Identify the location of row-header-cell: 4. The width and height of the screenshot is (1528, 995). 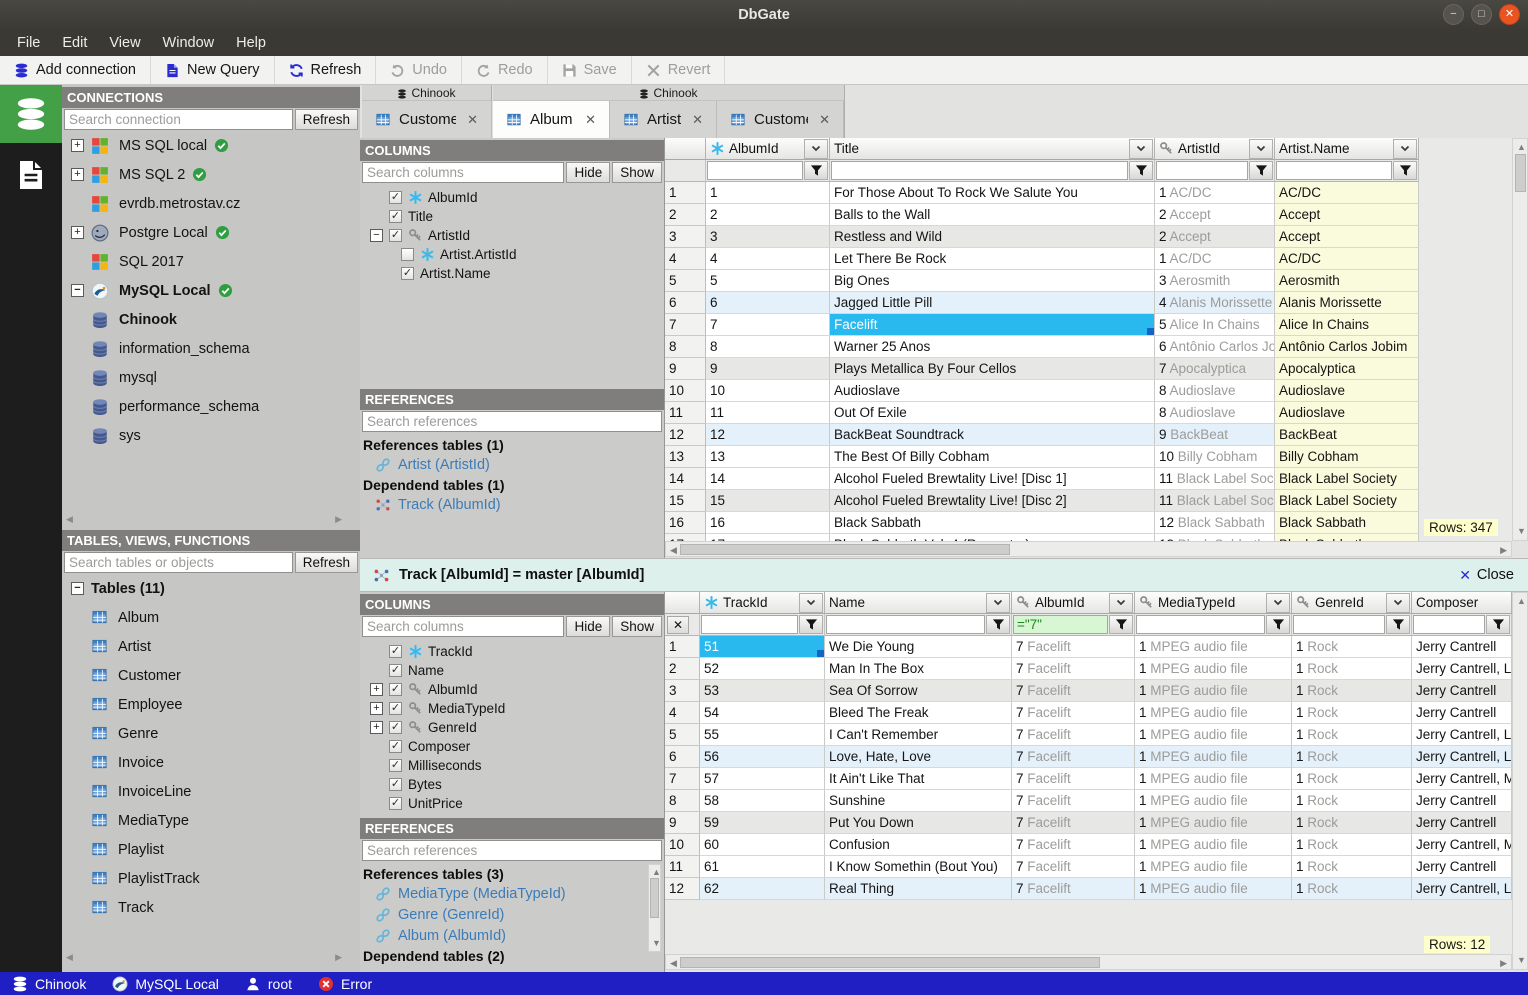
(682, 713).